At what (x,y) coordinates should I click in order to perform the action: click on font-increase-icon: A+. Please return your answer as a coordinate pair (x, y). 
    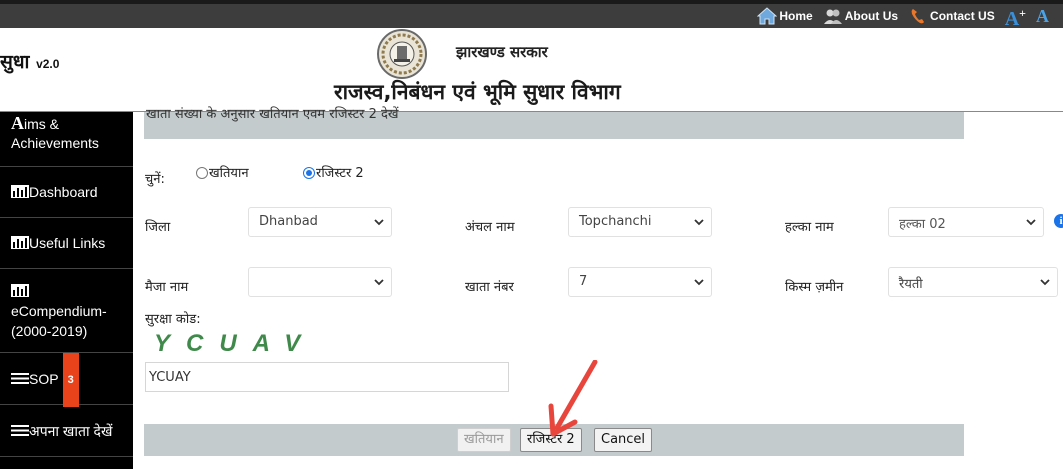
    Looking at the image, I should click on (1015, 16).